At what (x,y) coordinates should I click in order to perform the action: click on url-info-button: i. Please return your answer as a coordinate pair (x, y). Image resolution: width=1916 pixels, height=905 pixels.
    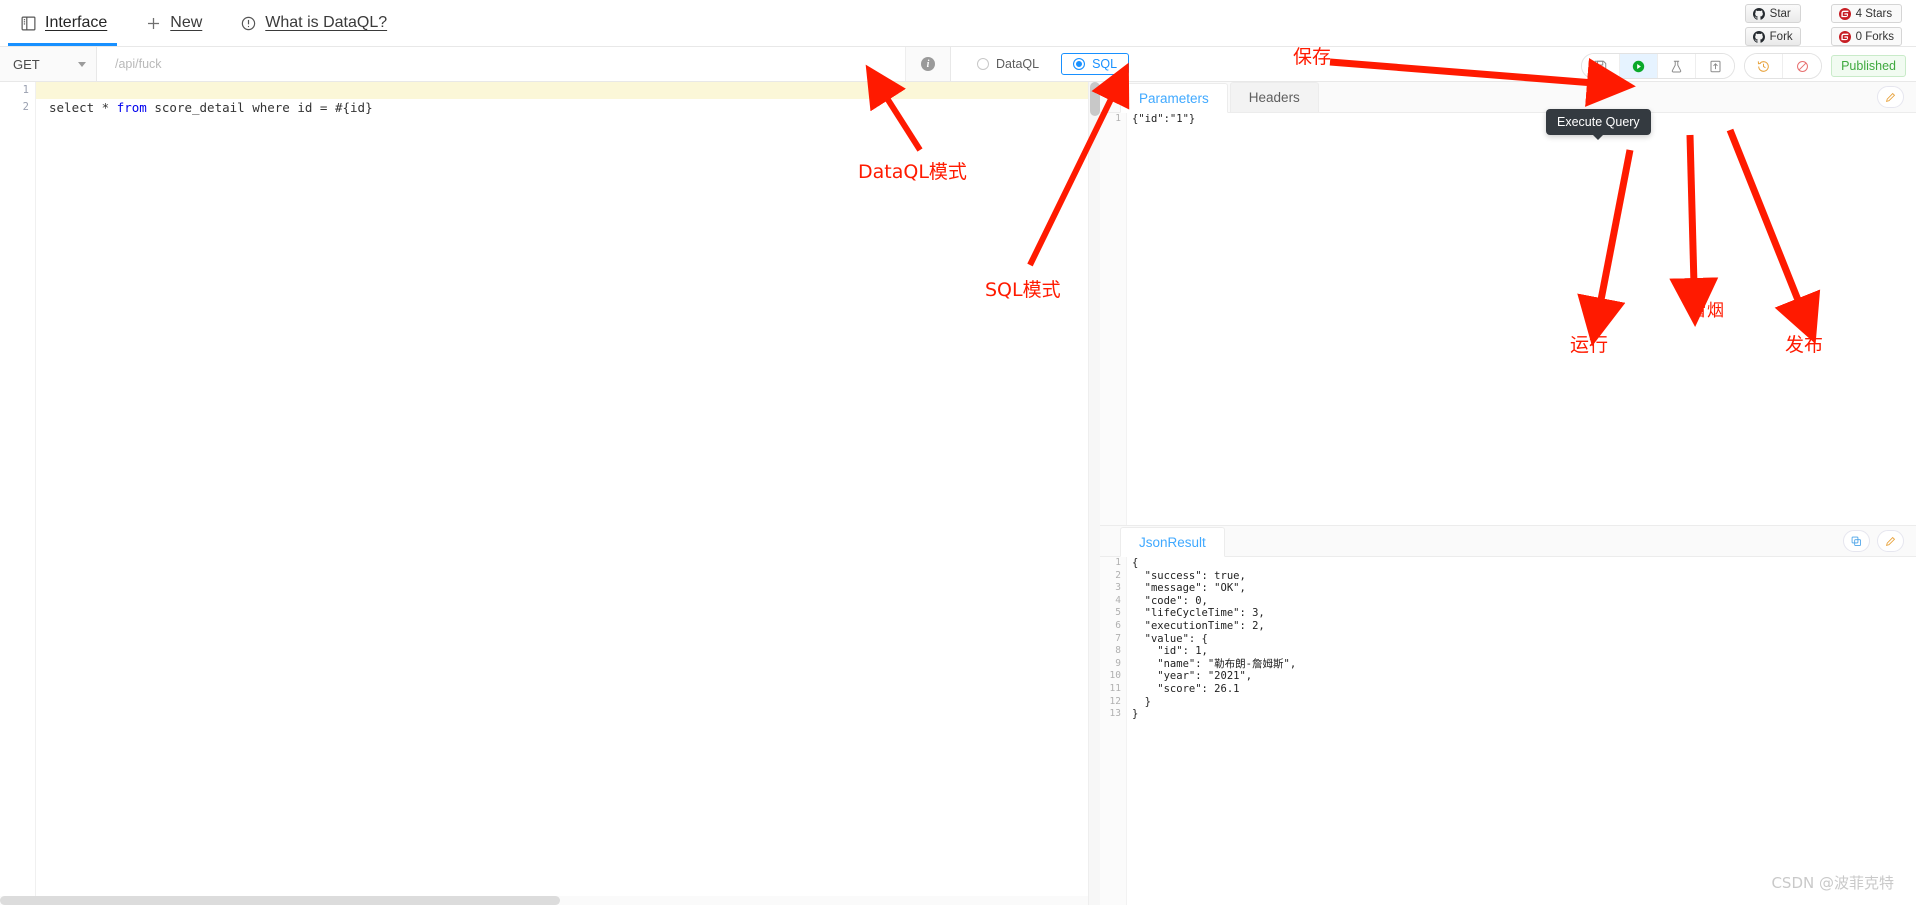
    Looking at the image, I should click on (928, 64).